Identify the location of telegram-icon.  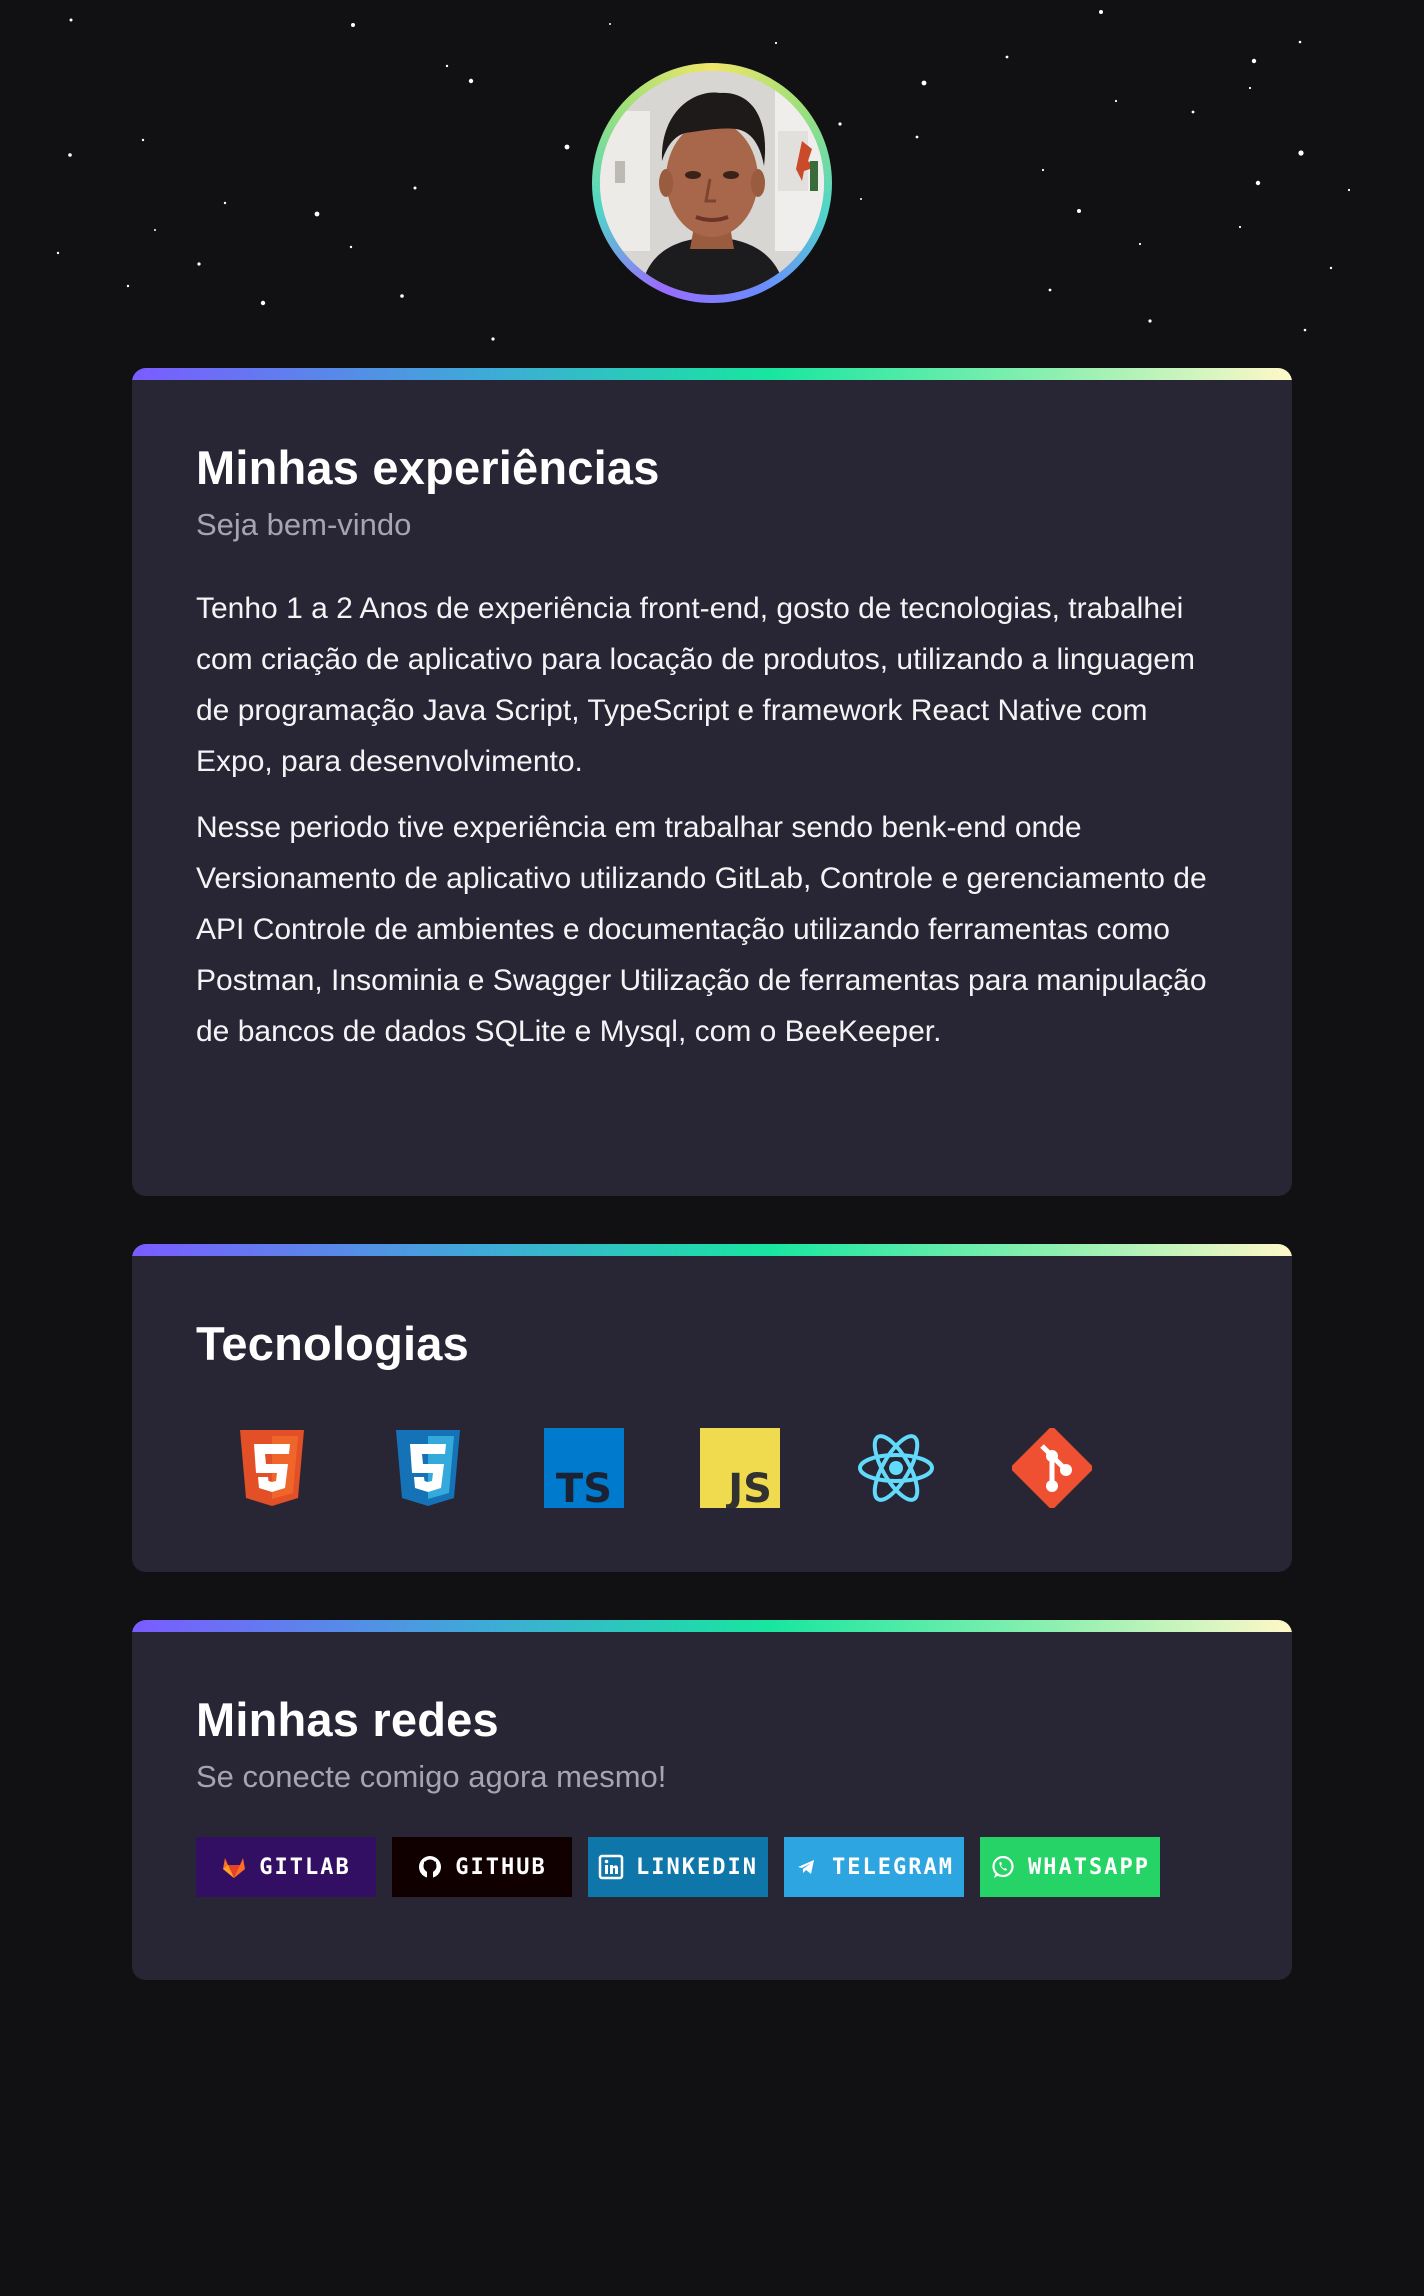
(807, 1867).